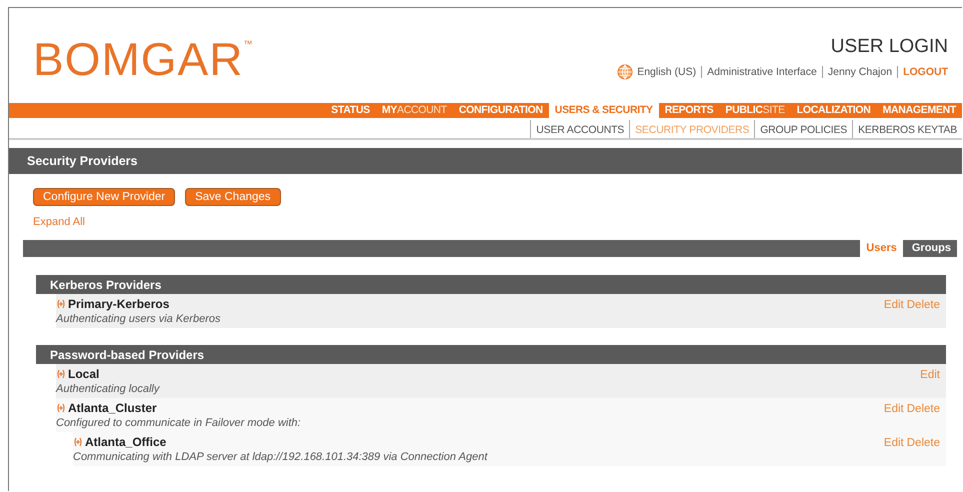  Describe the element at coordinates (138, 319) in the screenshot. I see `provider-description: Authenticating users via Kerberos` at that location.